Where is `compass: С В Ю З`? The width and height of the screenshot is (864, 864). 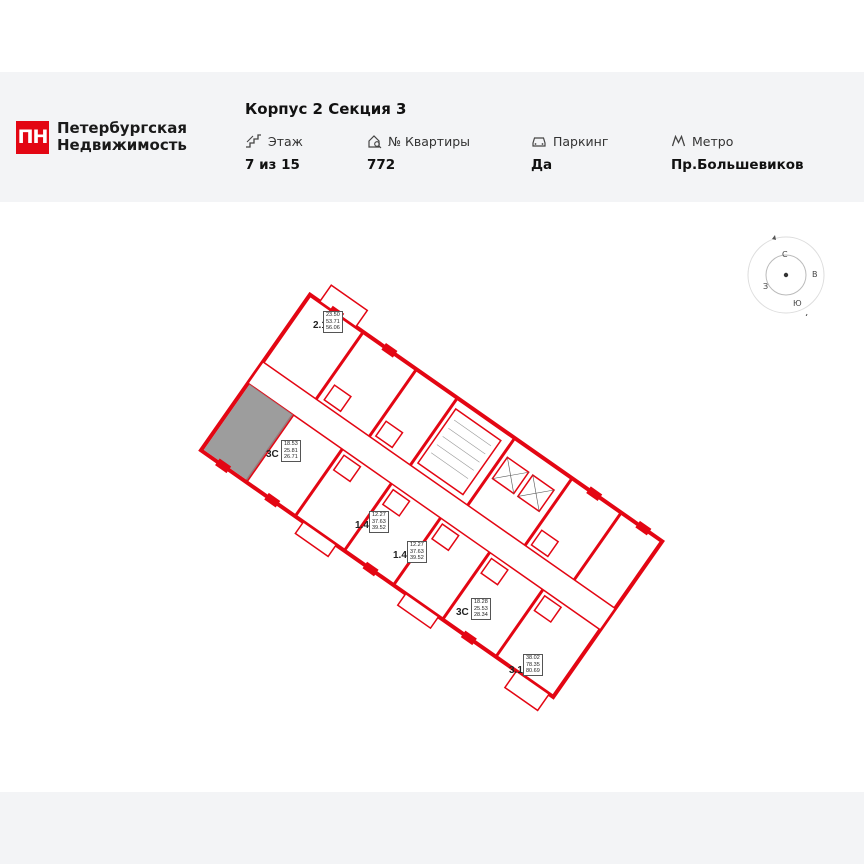 compass: С В Ю З is located at coordinates (786, 275).